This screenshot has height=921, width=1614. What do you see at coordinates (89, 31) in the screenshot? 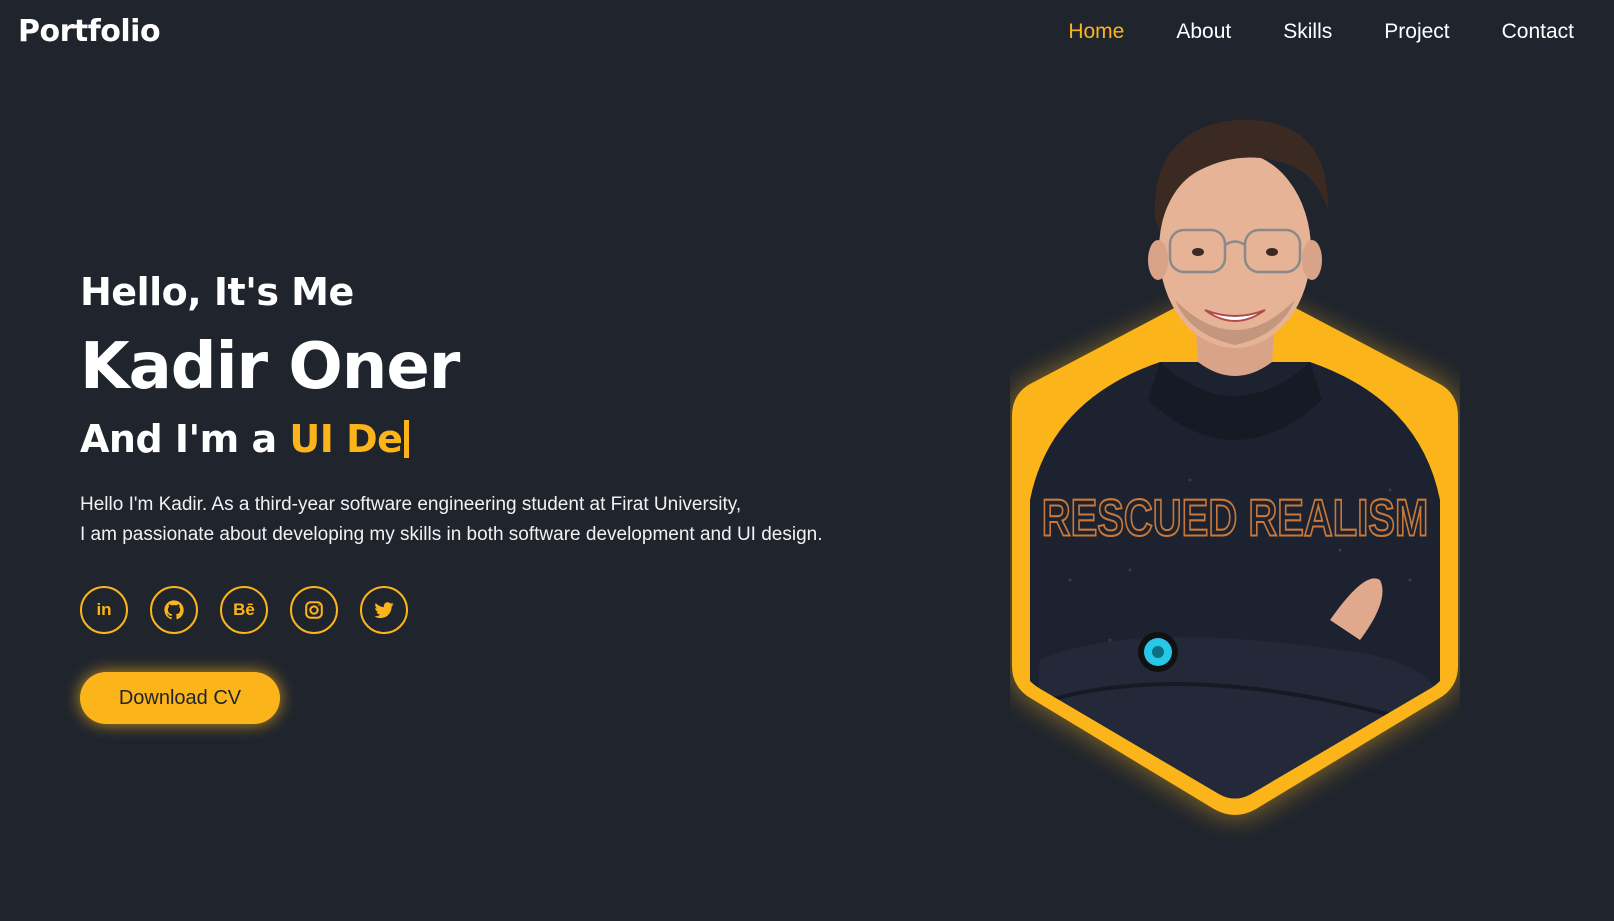
I see `logo: Portfolio` at bounding box center [89, 31].